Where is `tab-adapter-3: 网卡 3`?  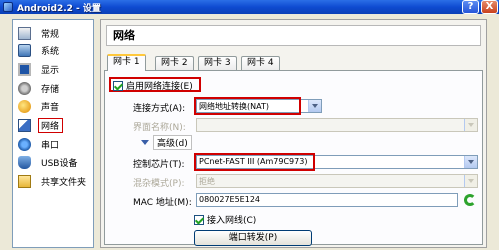 tab-adapter-3: 网卡 3 is located at coordinates (217, 63).